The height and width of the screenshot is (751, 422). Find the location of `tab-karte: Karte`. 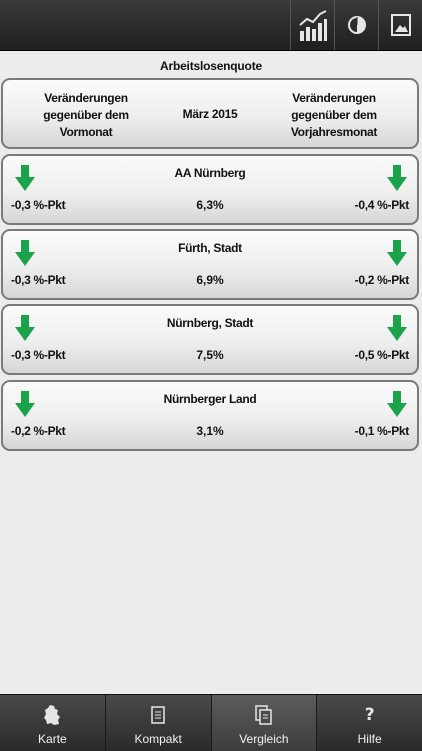

tab-karte: Karte is located at coordinates (52, 723).